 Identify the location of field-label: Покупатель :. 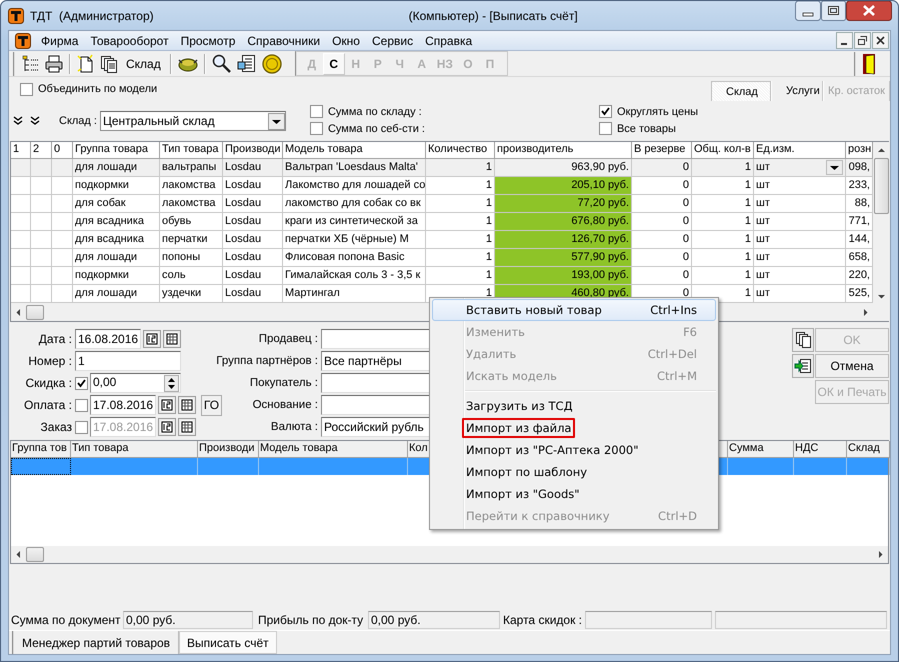
(283, 383).